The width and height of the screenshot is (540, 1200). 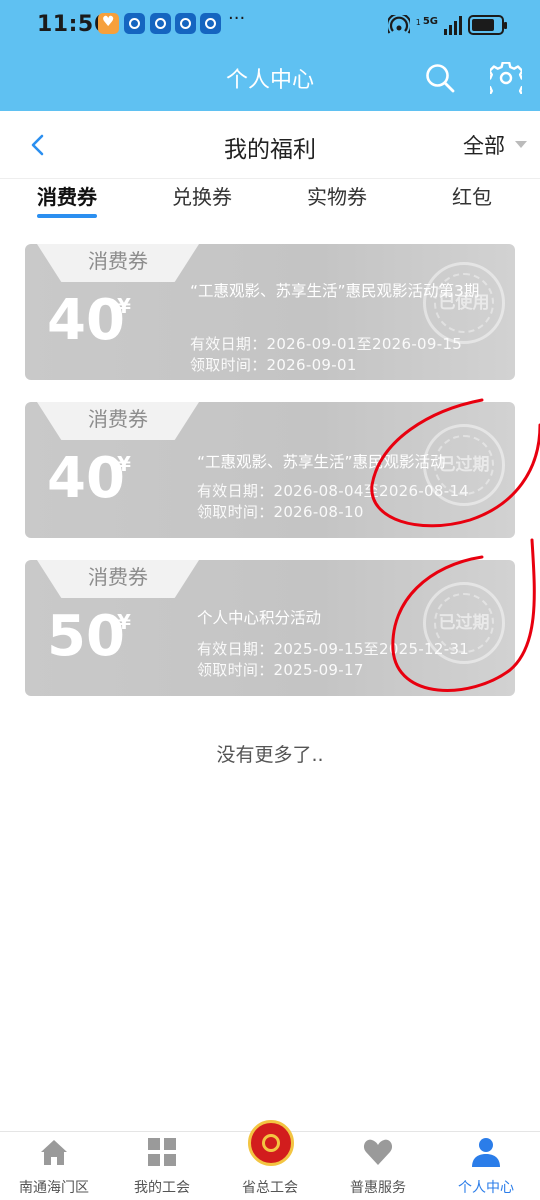 What do you see at coordinates (67, 216) in the screenshot?
I see `active-tab-indicator` at bounding box center [67, 216].